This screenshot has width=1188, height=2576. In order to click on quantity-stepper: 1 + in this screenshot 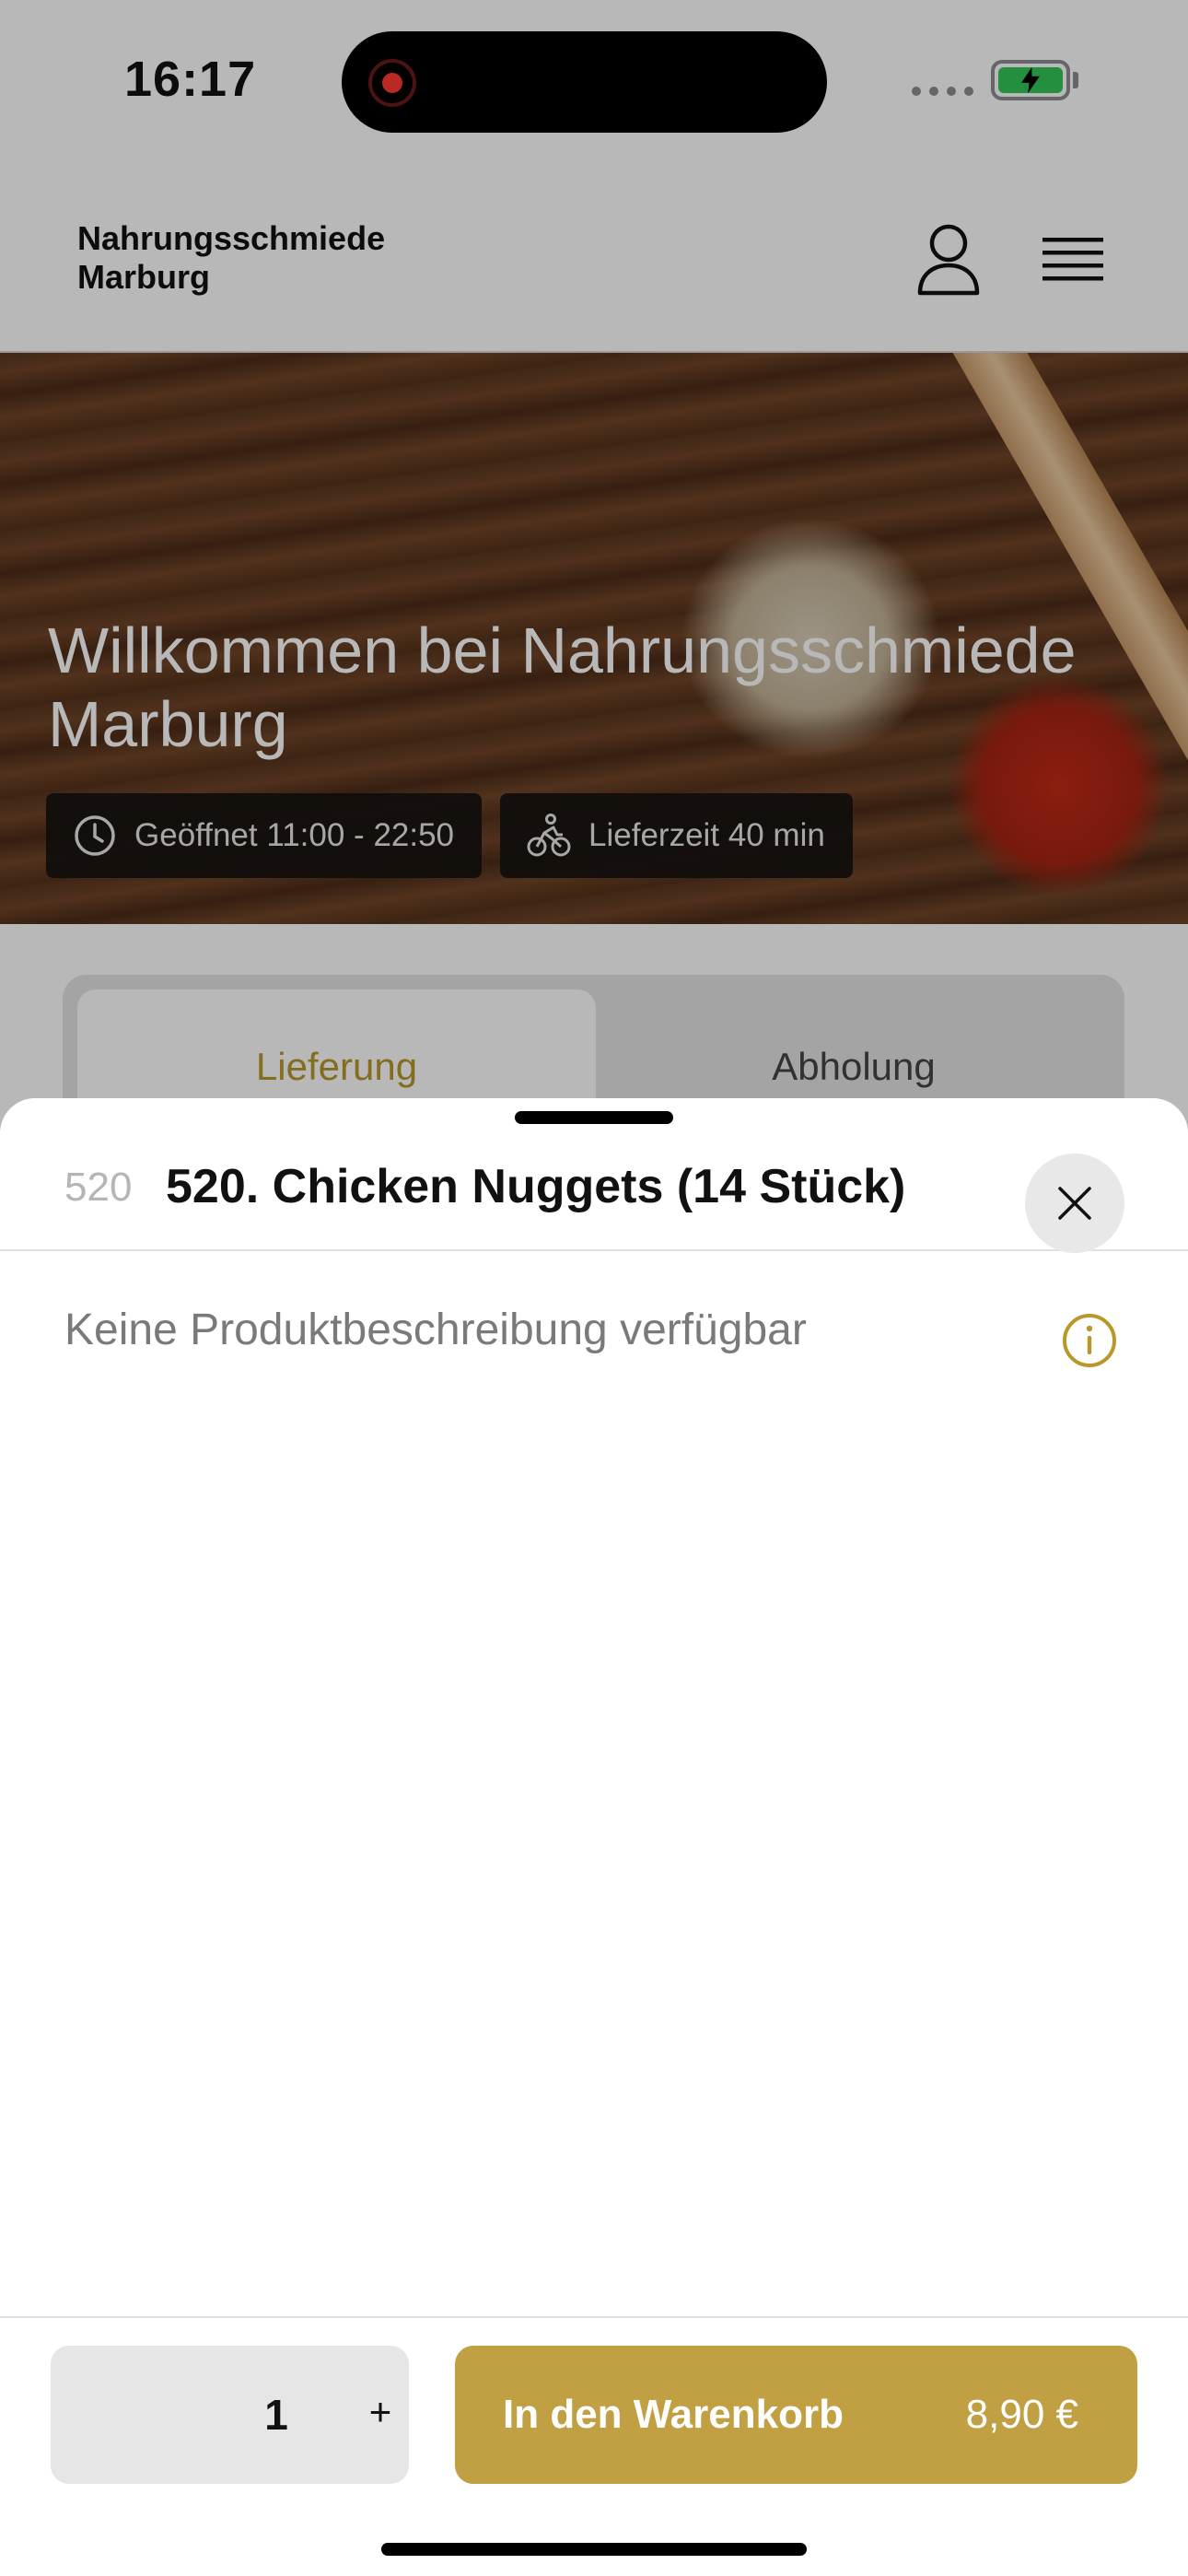, I will do `click(230, 2415)`.